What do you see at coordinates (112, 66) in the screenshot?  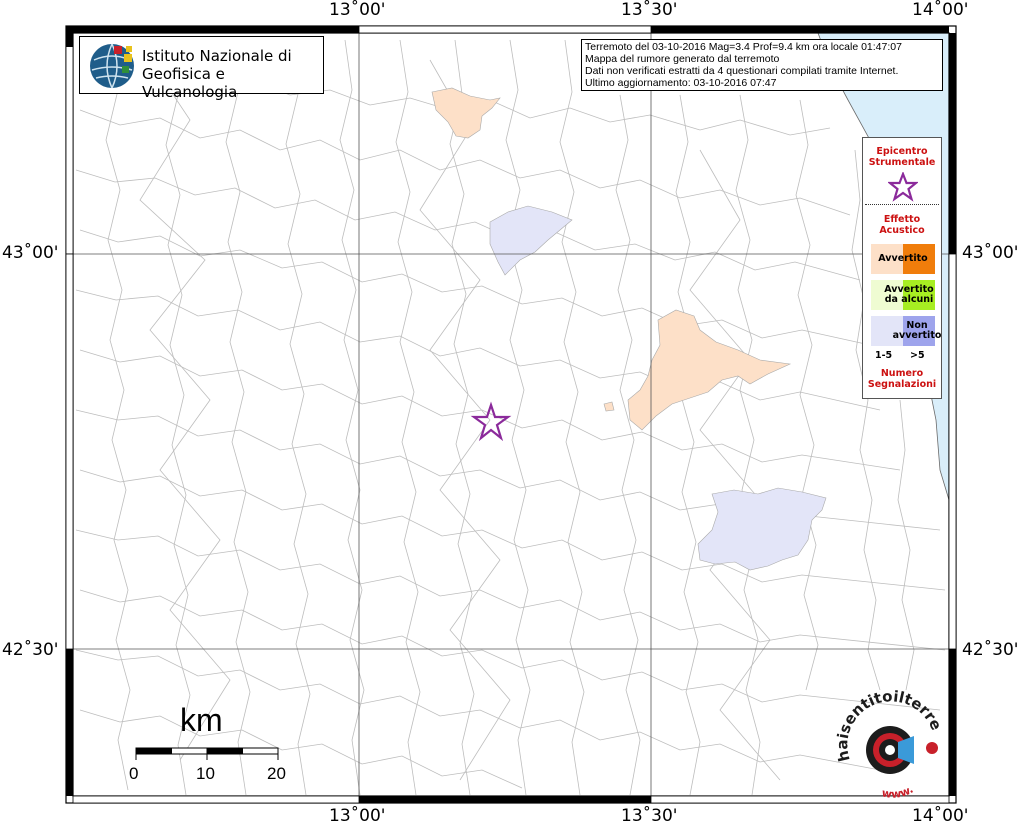 I see `ingv-globe-icon` at bounding box center [112, 66].